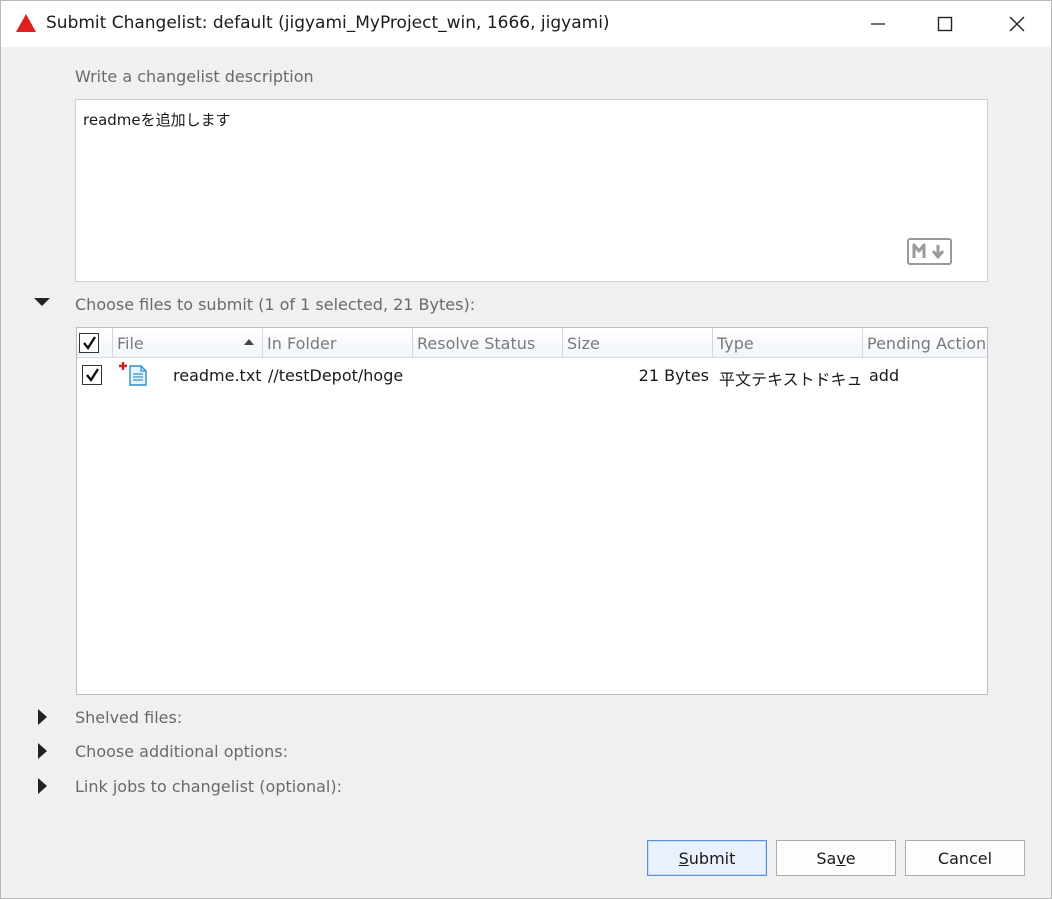 The height and width of the screenshot is (899, 1052). I want to click on select-all-checkbox, so click(89, 343).